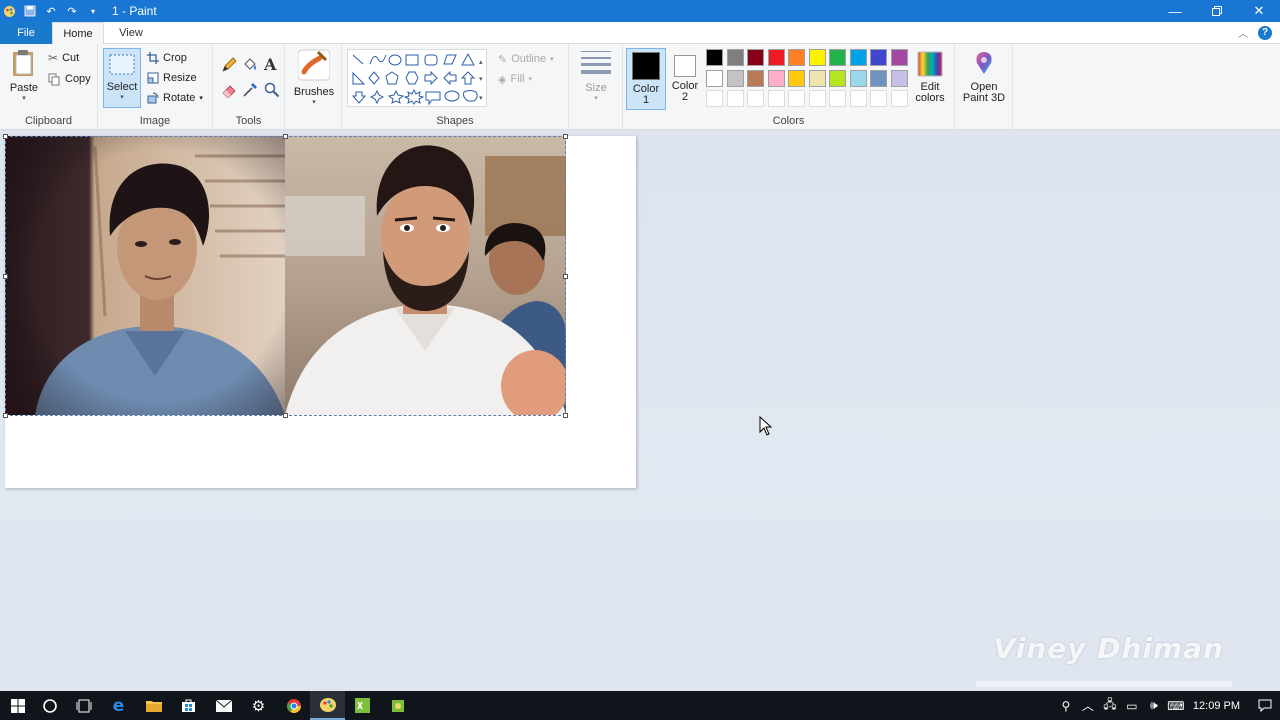  What do you see at coordinates (24, 75) in the screenshot?
I see `paste-button: Paste ▾` at bounding box center [24, 75].